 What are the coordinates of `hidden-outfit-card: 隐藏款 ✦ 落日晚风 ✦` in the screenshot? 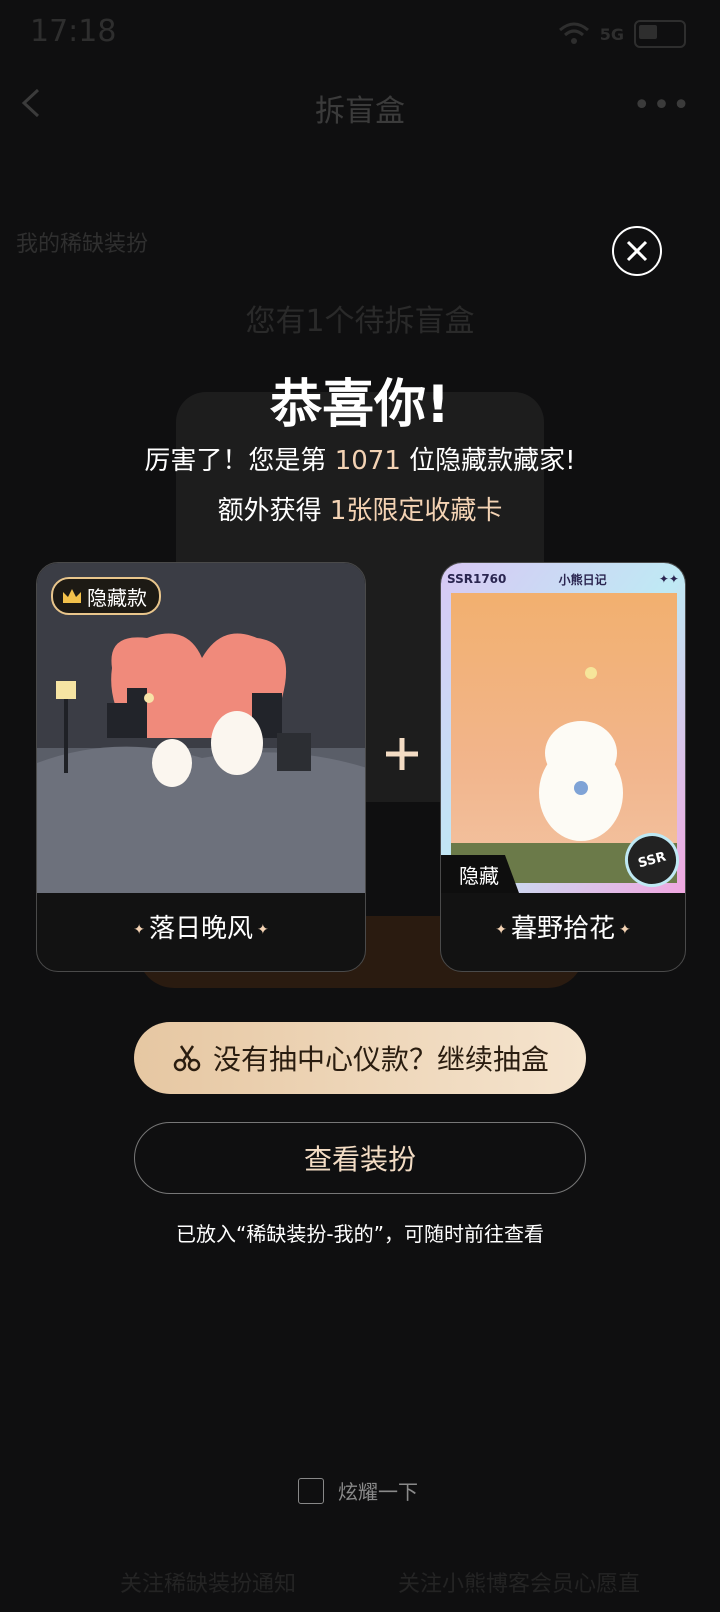 It's located at (201, 767).